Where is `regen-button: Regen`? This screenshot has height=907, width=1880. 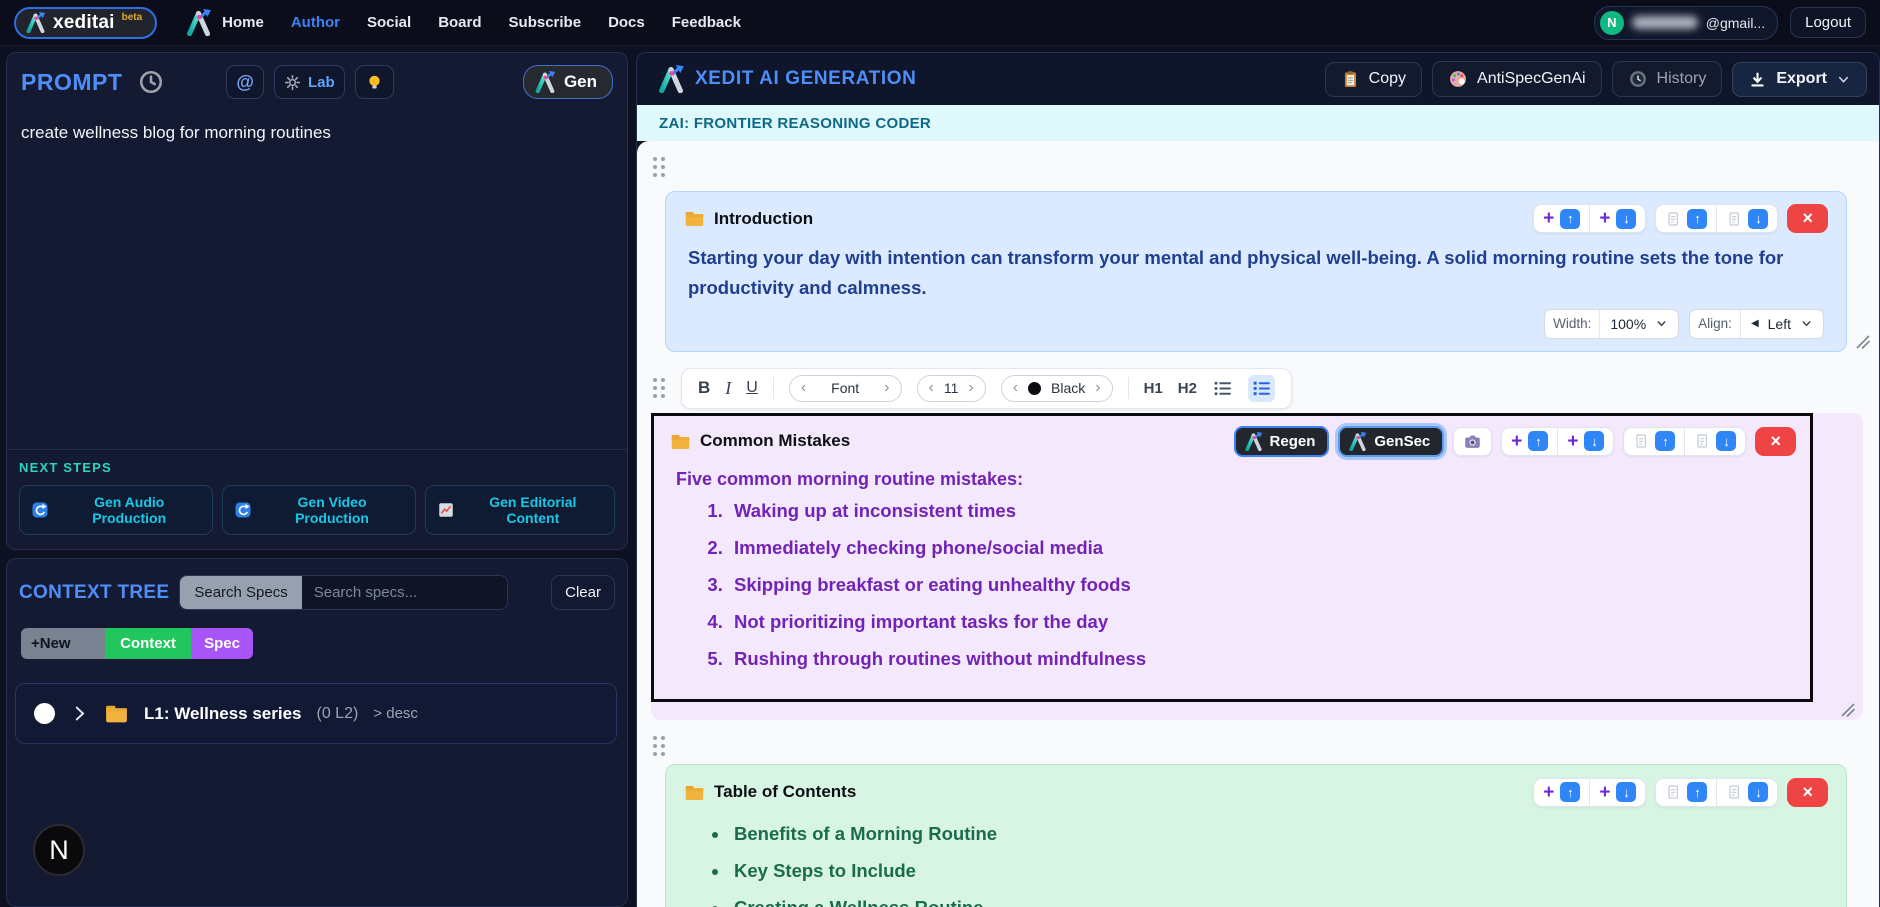 regen-button: Regen is located at coordinates (1281, 441).